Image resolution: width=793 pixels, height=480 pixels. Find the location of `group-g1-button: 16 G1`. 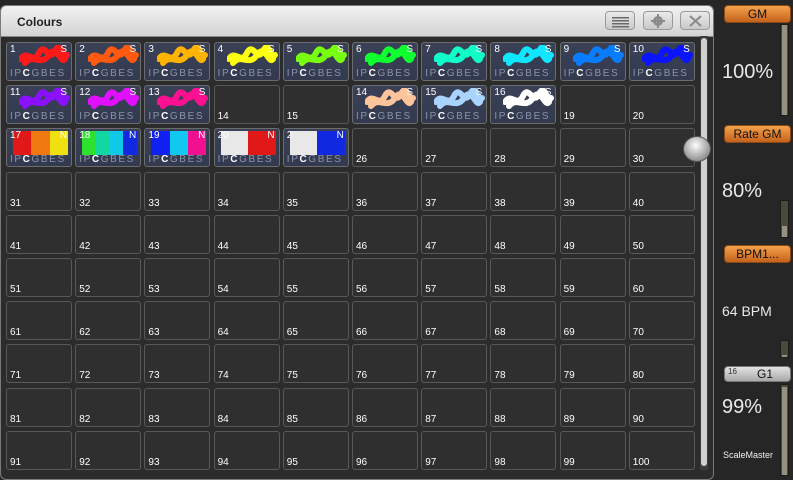

group-g1-button: 16 G1 is located at coordinates (757, 374).